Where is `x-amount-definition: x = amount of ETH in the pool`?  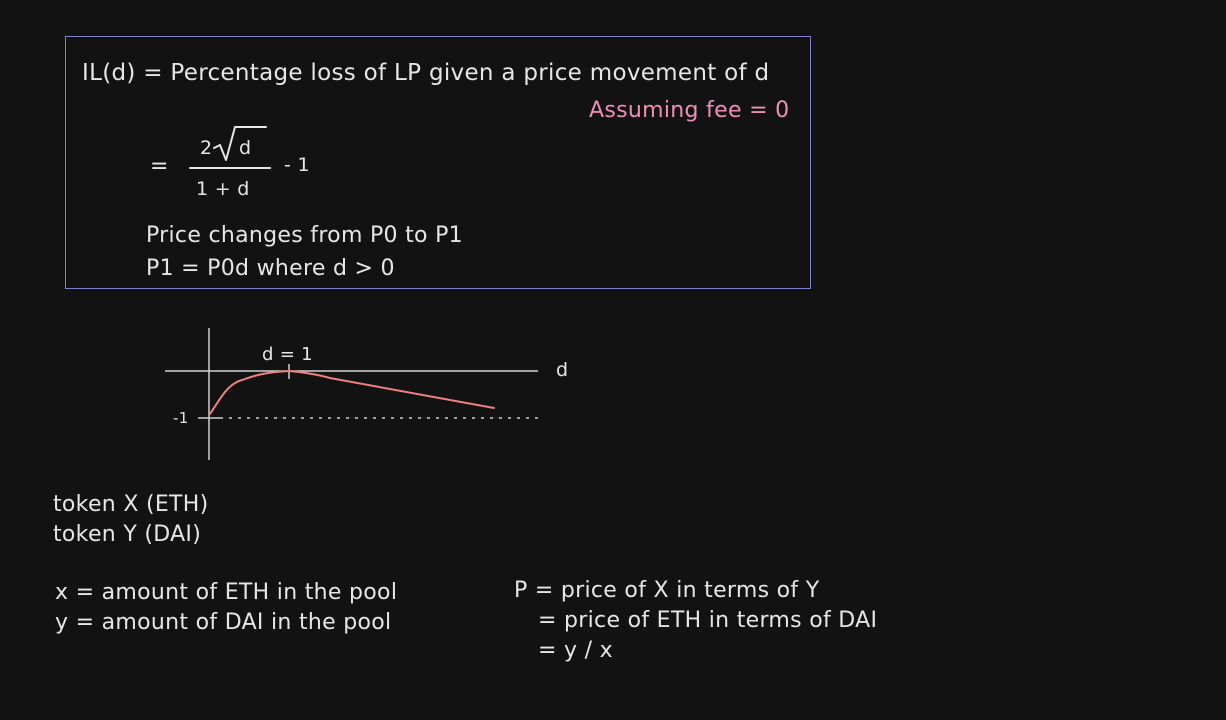
x-amount-definition: x = amount of ETH in the pool is located at coordinates (226, 592).